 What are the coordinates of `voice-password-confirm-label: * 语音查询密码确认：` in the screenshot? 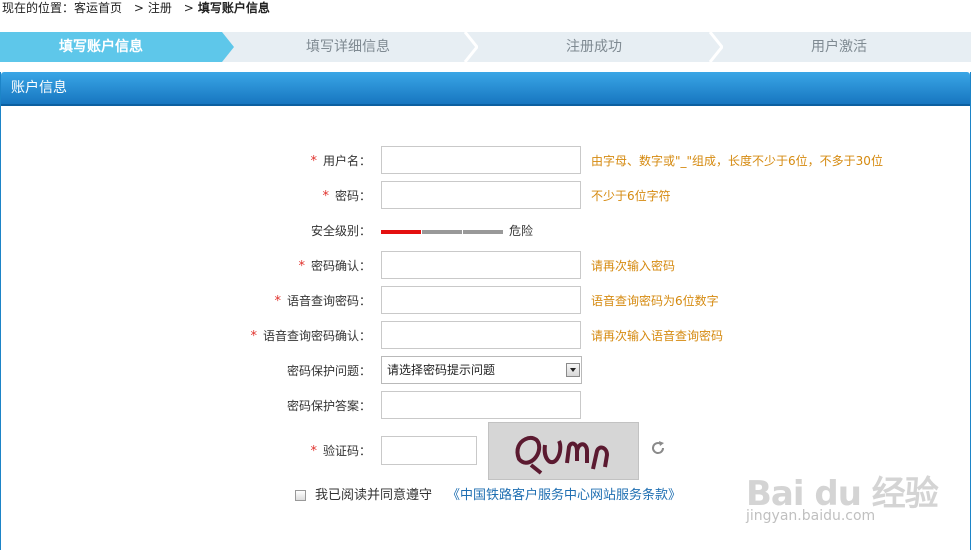 It's located at (310, 336).